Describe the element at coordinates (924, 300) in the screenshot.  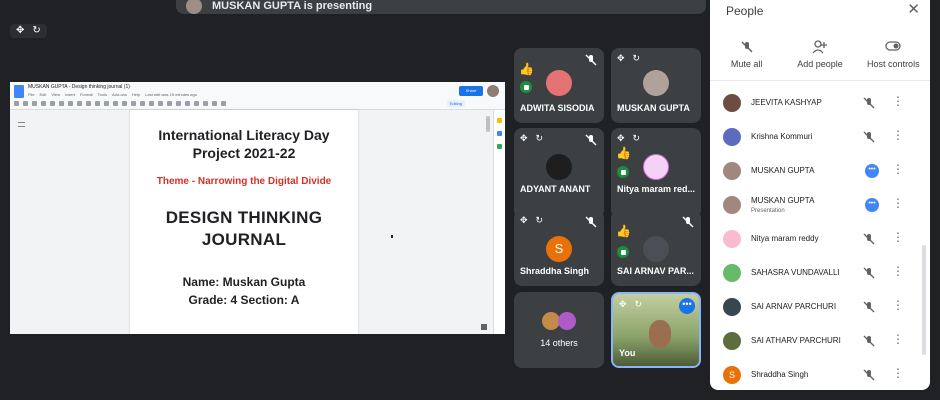
I see `panel-scrollbar` at that location.